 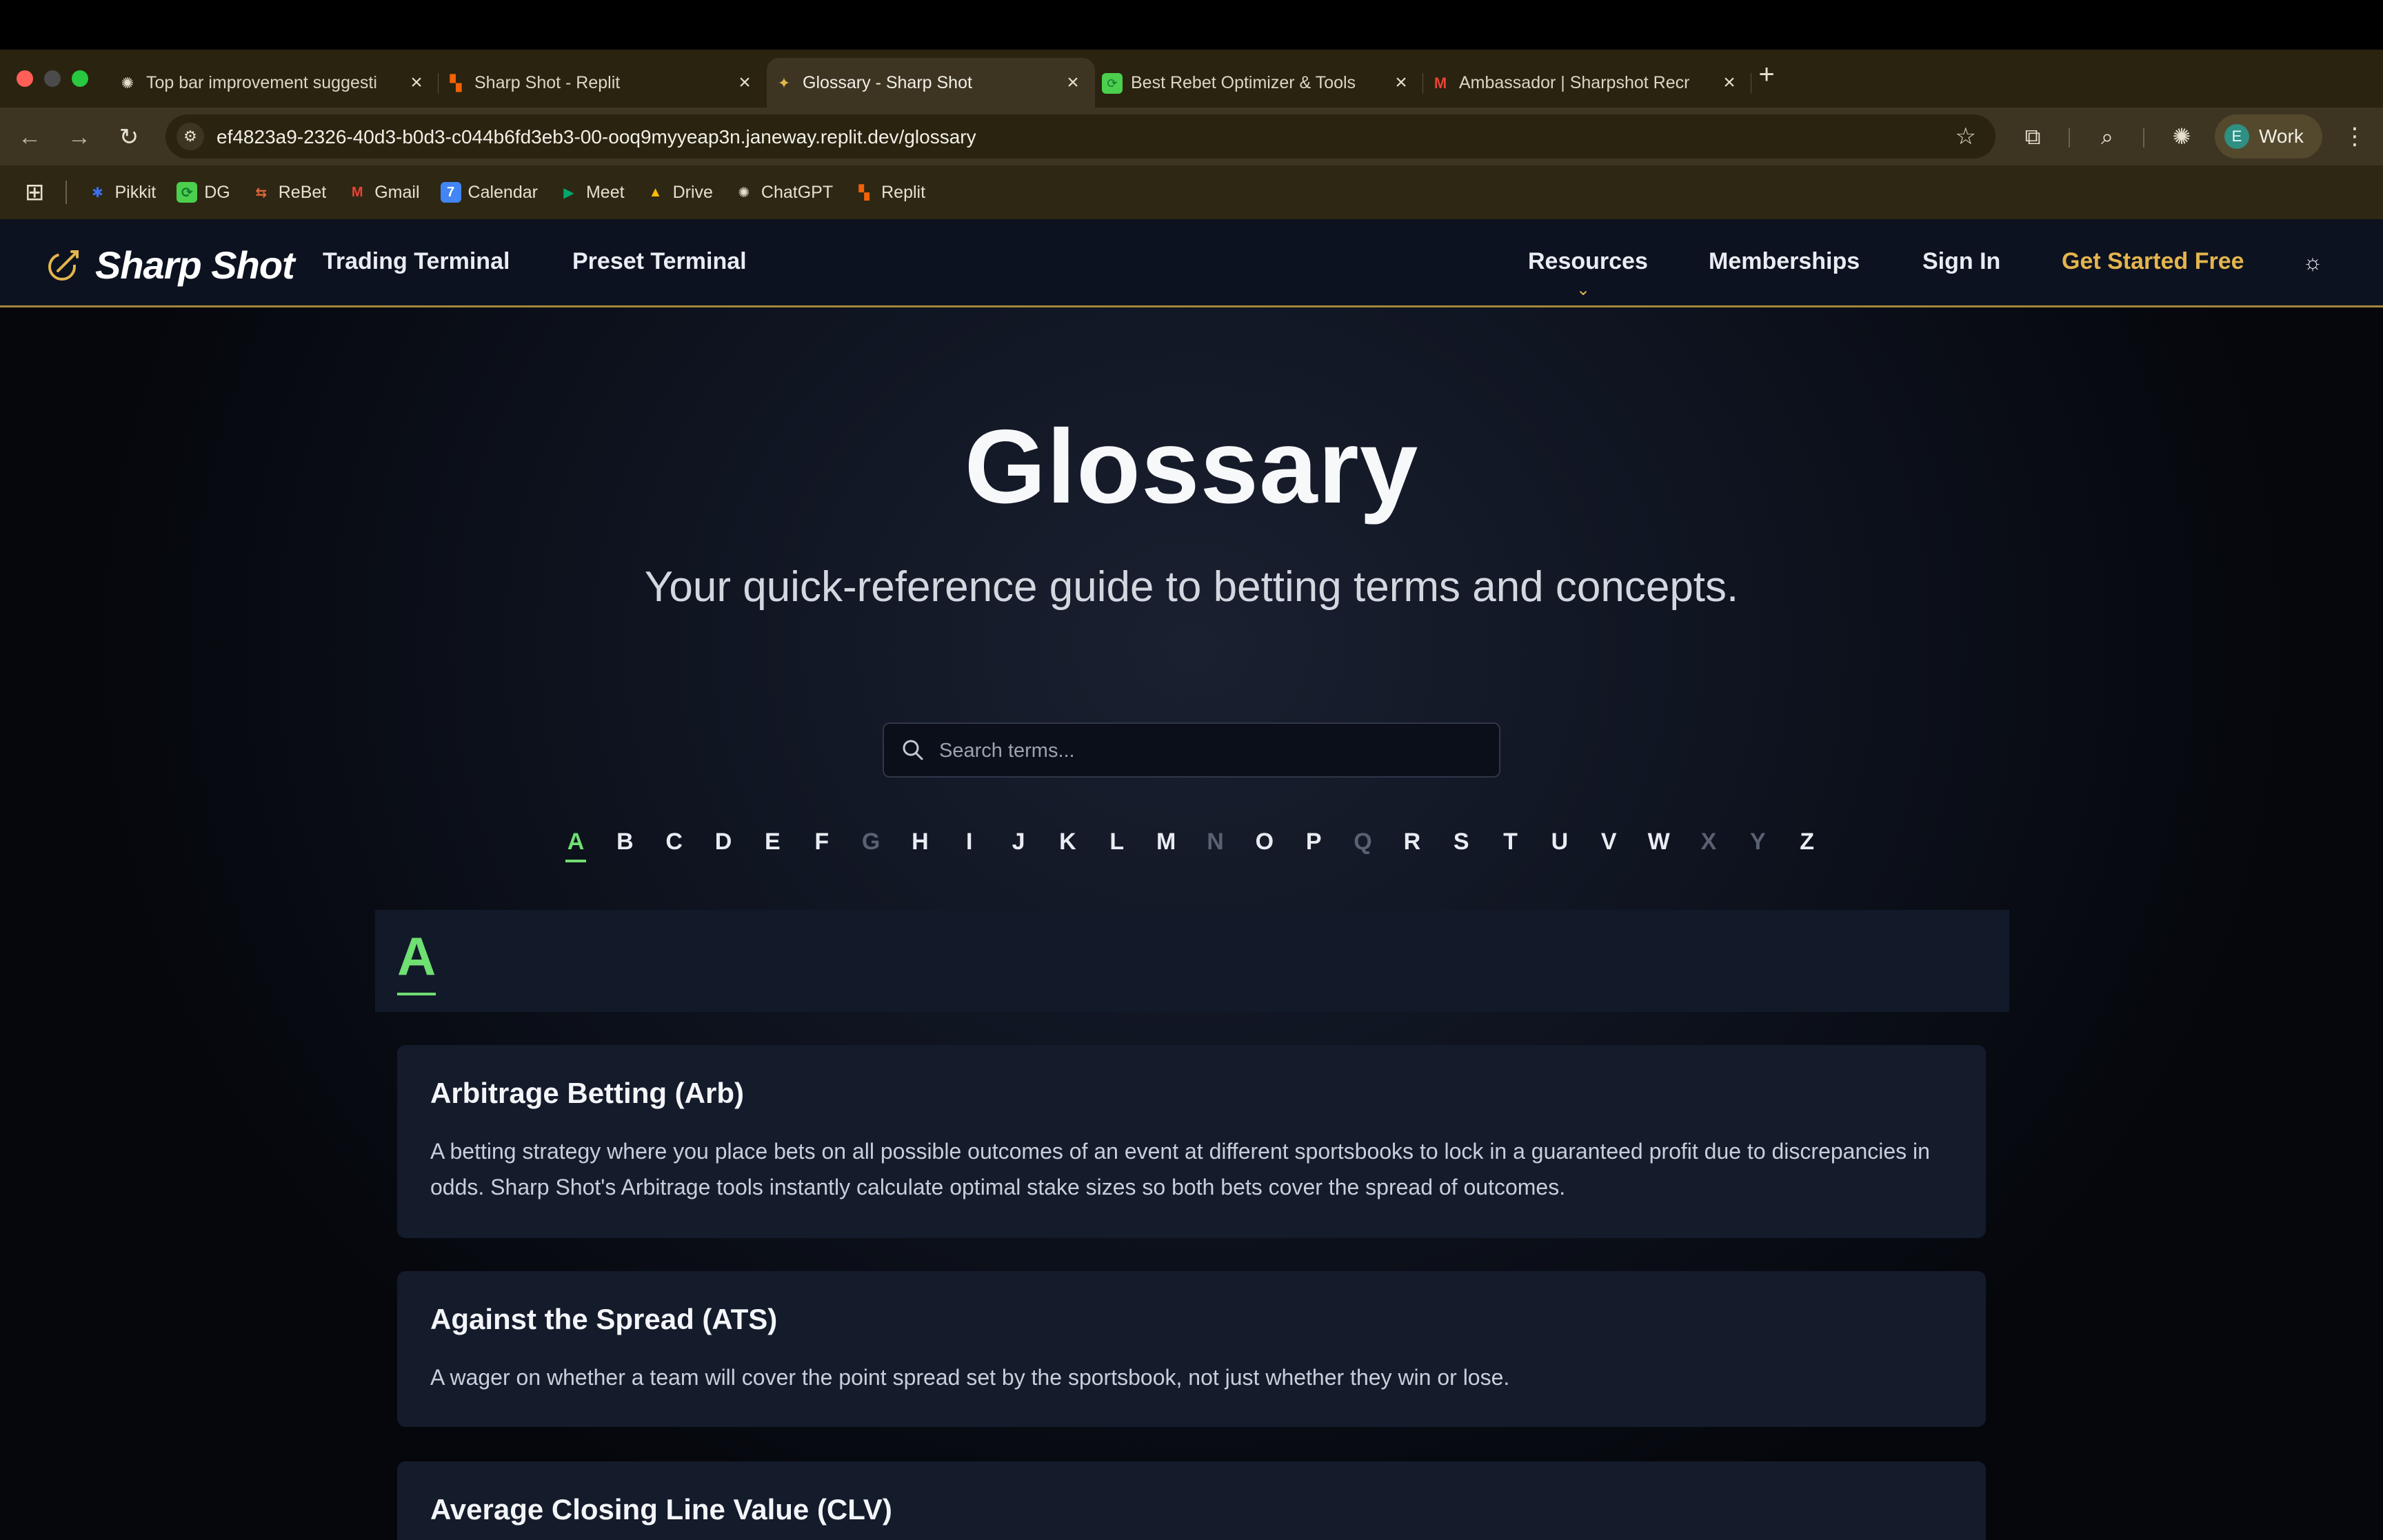 I want to click on tab-top-bar-improvement: ✺ Top bar improvement suggesti ×, so click(x=274, y=83).